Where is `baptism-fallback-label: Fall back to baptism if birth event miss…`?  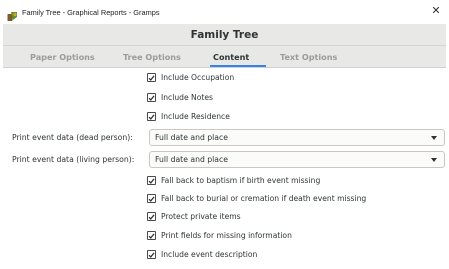
baptism-fallback-label: Fall back to baptism if birth event miss… is located at coordinates (241, 180).